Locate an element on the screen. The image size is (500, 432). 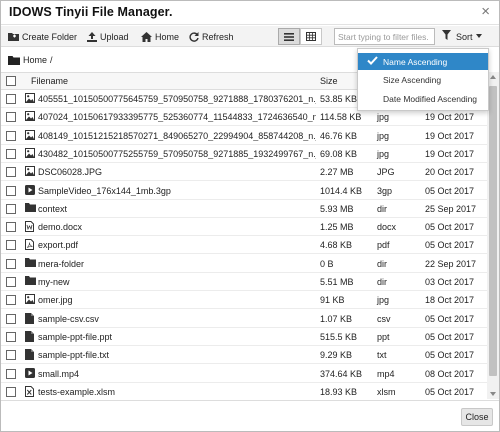
scroll-down-icon is located at coordinates (493, 394).